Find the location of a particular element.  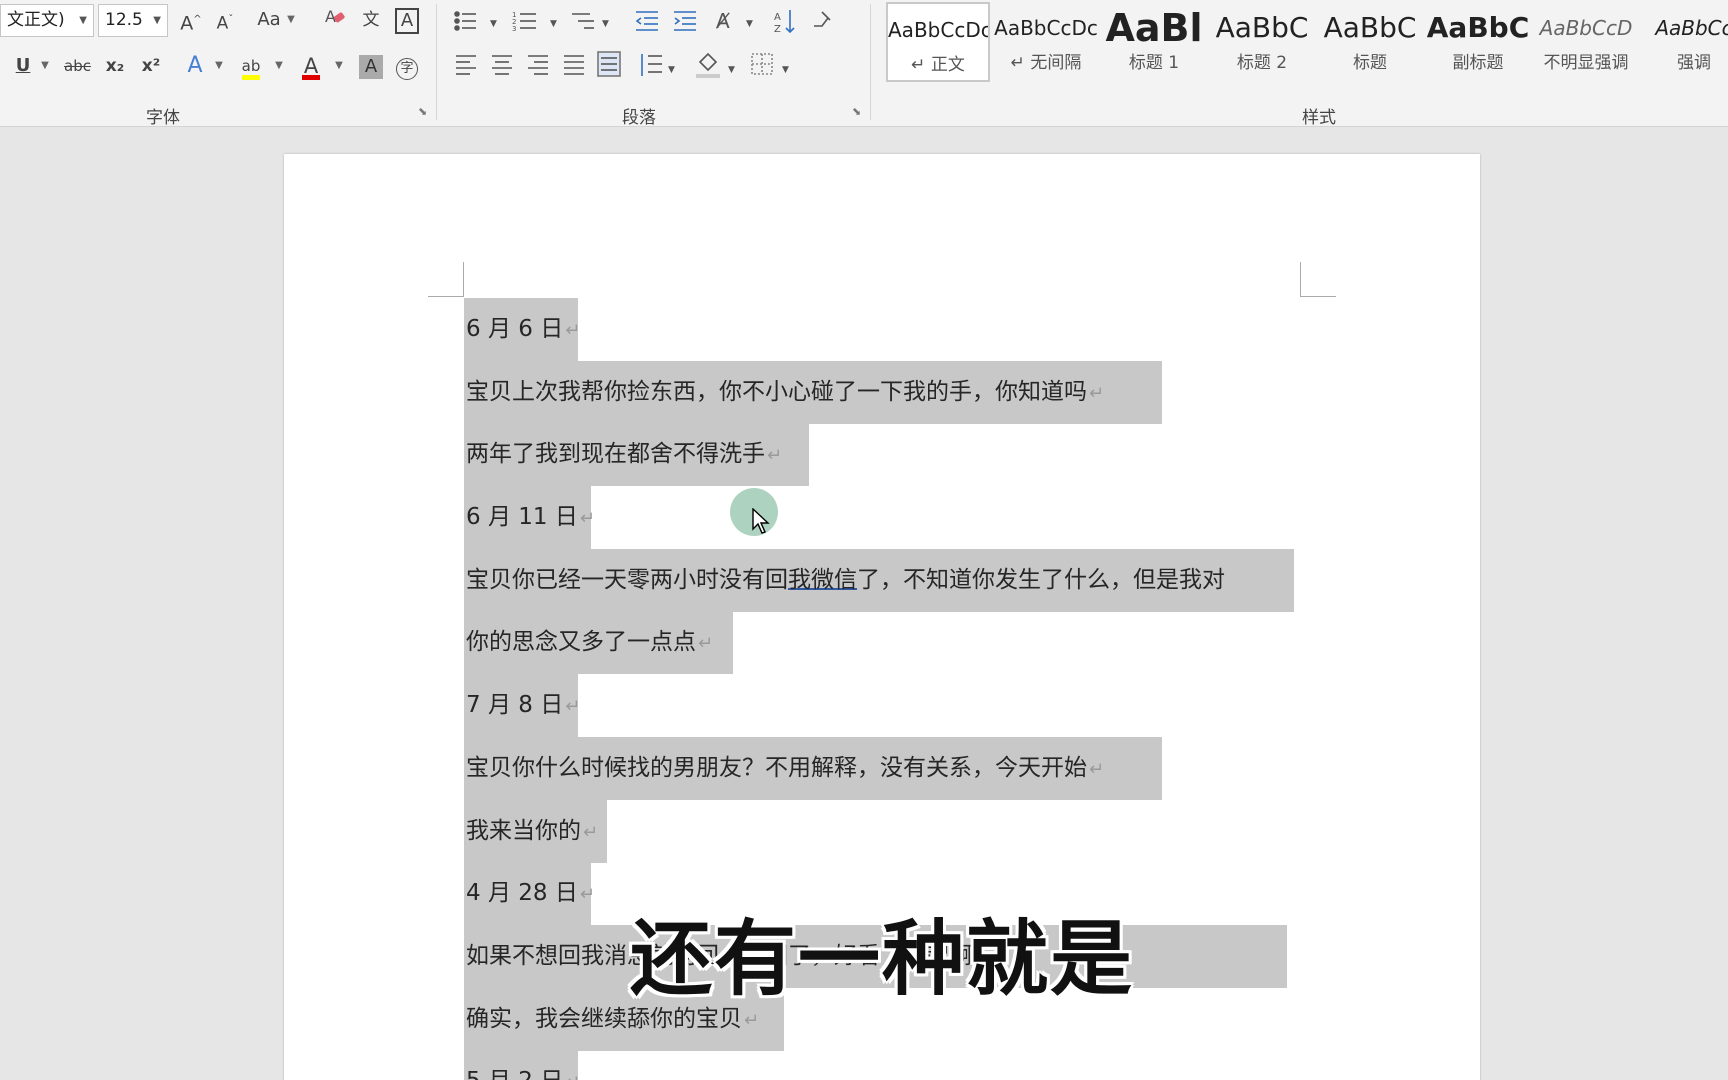

svg-text: Ⱥ is located at coordinates (722, 21).